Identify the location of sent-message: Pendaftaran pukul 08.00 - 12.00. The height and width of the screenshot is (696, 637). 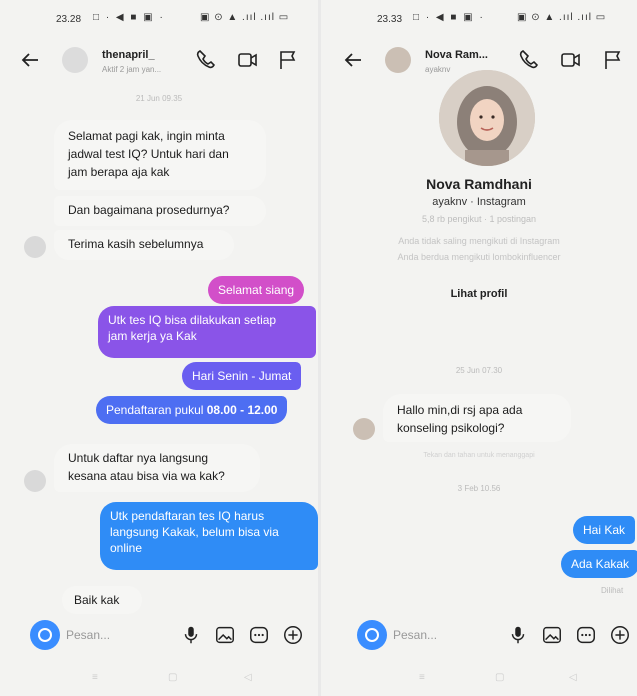
(192, 410).